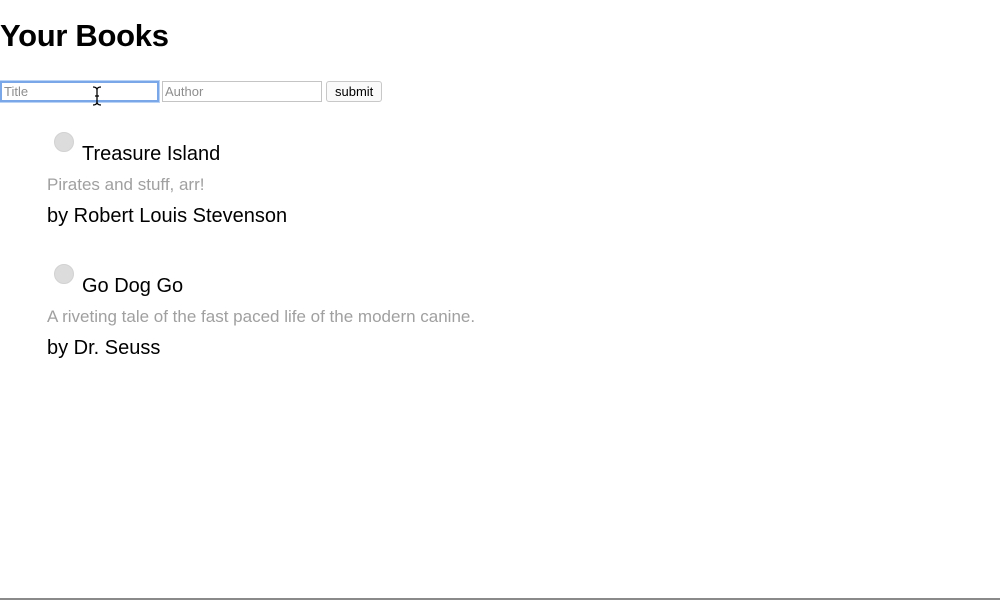  What do you see at coordinates (242, 91) in the screenshot?
I see `author-input` at bounding box center [242, 91].